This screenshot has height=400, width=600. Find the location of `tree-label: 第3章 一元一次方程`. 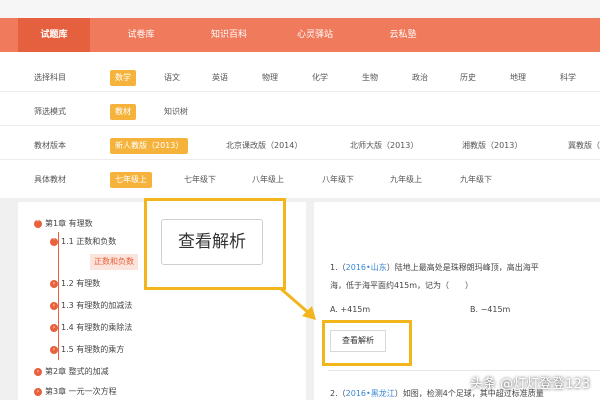

tree-label: 第3章 一元一次方程 is located at coordinates (81, 391).